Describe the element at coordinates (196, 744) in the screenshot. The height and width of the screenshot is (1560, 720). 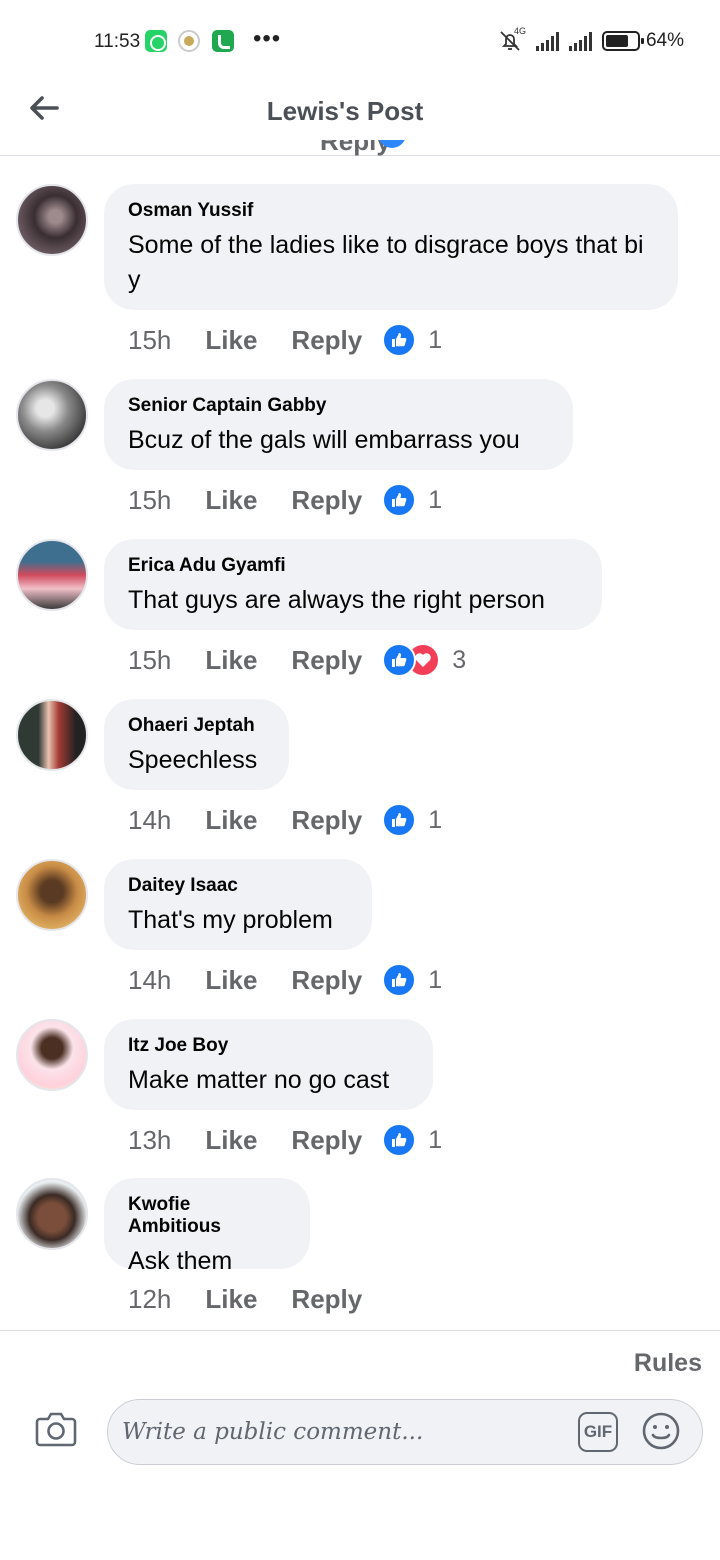
I see `comment-bubble: Ohaeri Jeptah Speechless` at that location.